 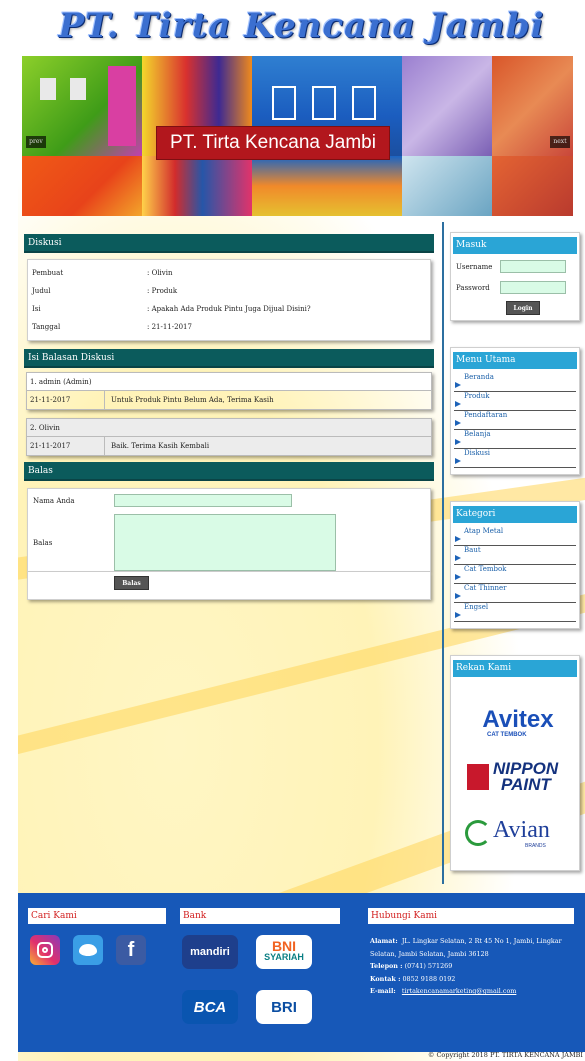 I want to click on phone-label: Telepon :, so click(x=386, y=966).